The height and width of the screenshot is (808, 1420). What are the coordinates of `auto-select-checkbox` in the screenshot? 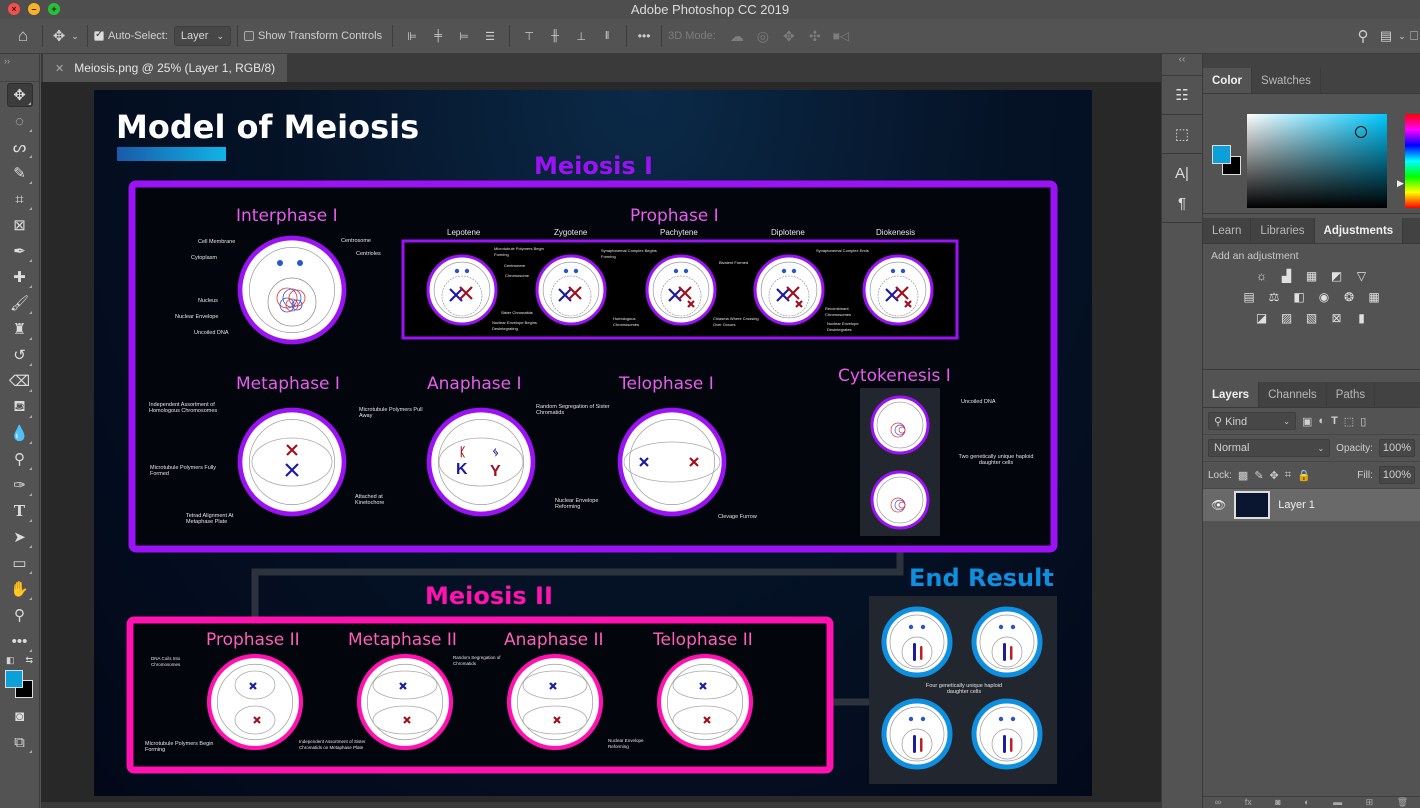 It's located at (99, 35).